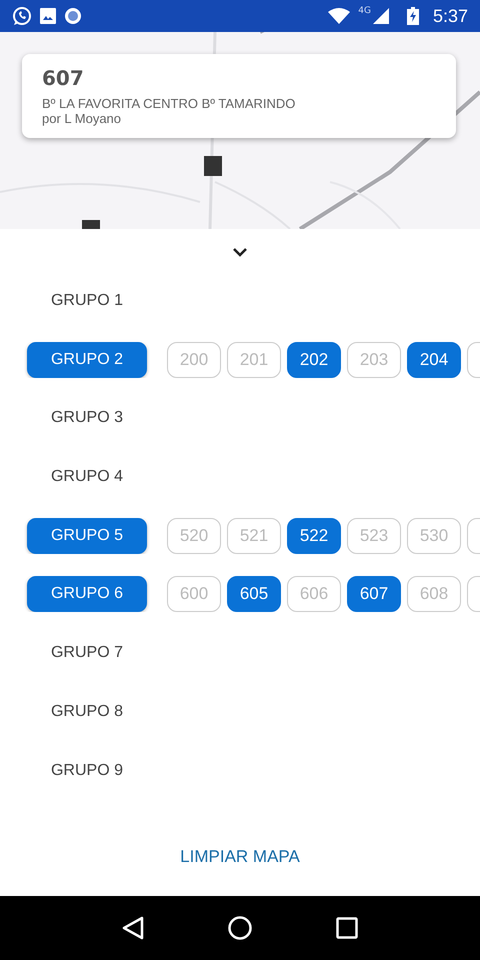 The image size is (480, 960). Describe the element at coordinates (450, 16) in the screenshot. I see `clock: 5:37` at that location.